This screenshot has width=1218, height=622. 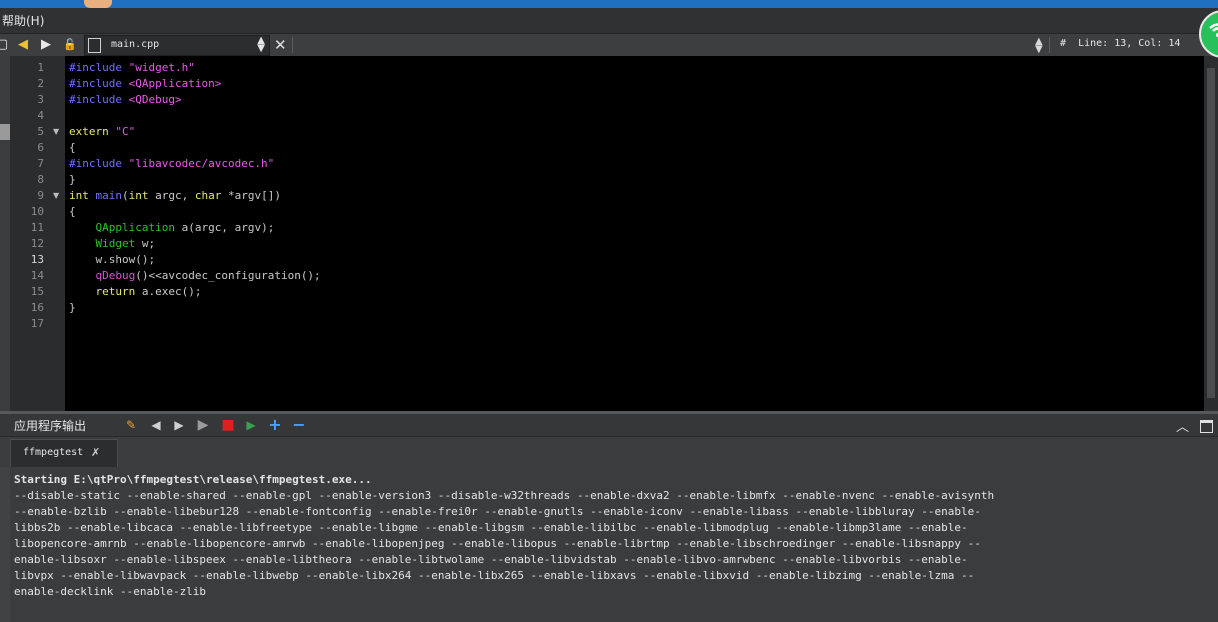 What do you see at coordinates (177, 45) in the screenshot?
I see `file-selector: main.cpp ▲ ▼` at bounding box center [177, 45].